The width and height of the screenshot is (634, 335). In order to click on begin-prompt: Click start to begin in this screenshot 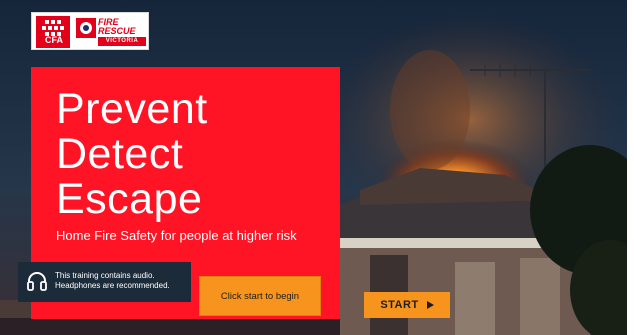, I will do `click(260, 296)`.